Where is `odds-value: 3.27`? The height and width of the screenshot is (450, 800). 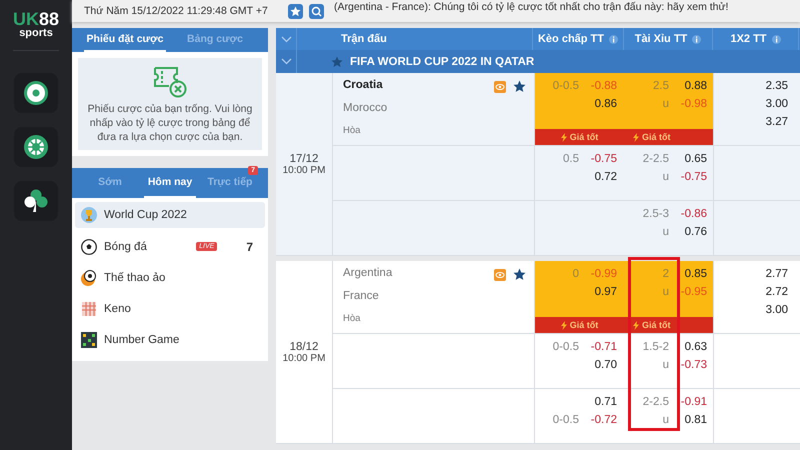 odds-value: 3.27 is located at coordinates (777, 122).